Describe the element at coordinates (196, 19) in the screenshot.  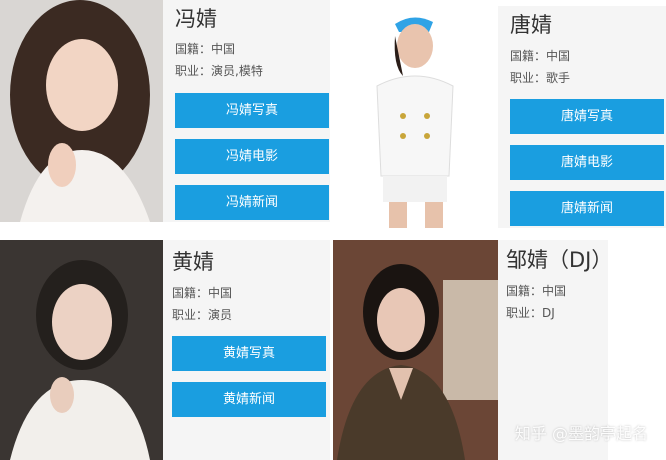
I see `person-name: 冯婧` at that location.